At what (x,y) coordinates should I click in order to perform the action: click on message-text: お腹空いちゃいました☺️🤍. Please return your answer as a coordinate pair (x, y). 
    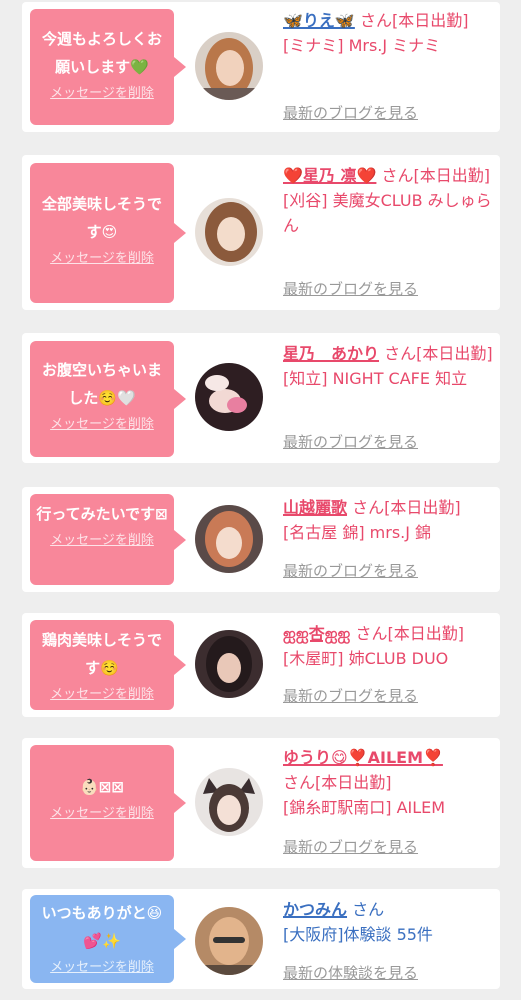
    Looking at the image, I should click on (101, 384).